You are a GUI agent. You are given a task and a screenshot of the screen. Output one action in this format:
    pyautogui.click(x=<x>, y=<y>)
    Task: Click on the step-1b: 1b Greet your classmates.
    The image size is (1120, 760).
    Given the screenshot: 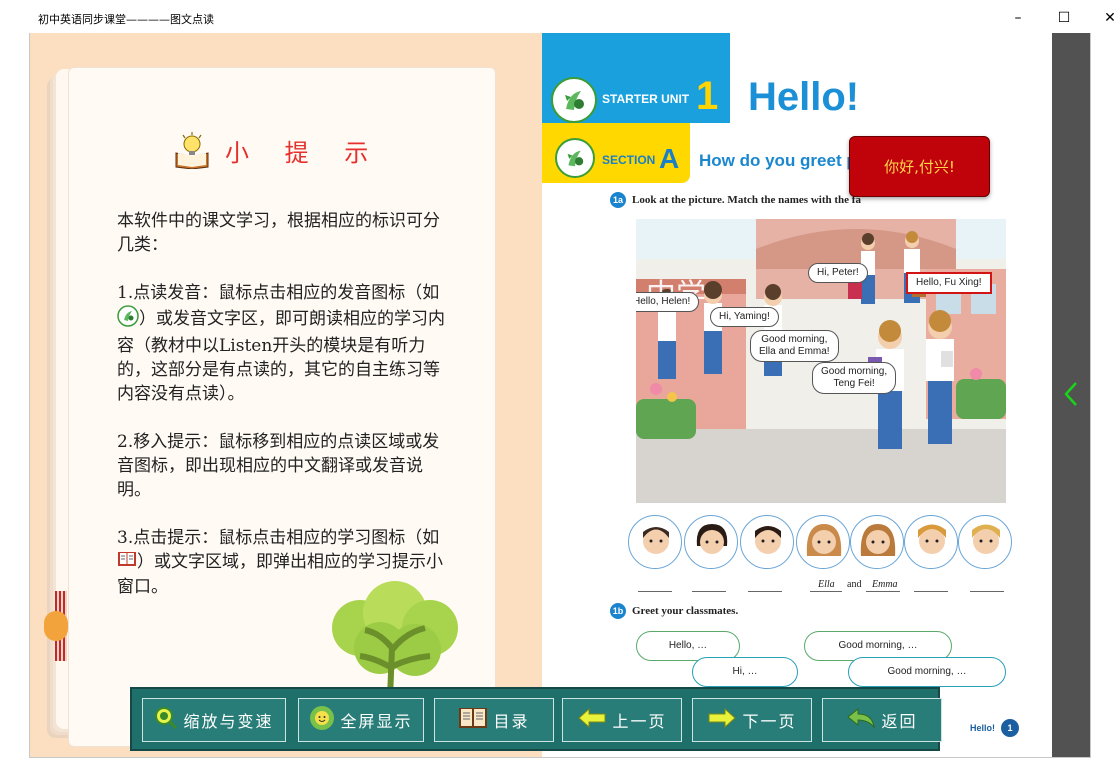 What is the action you would take?
    pyautogui.click(x=674, y=611)
    